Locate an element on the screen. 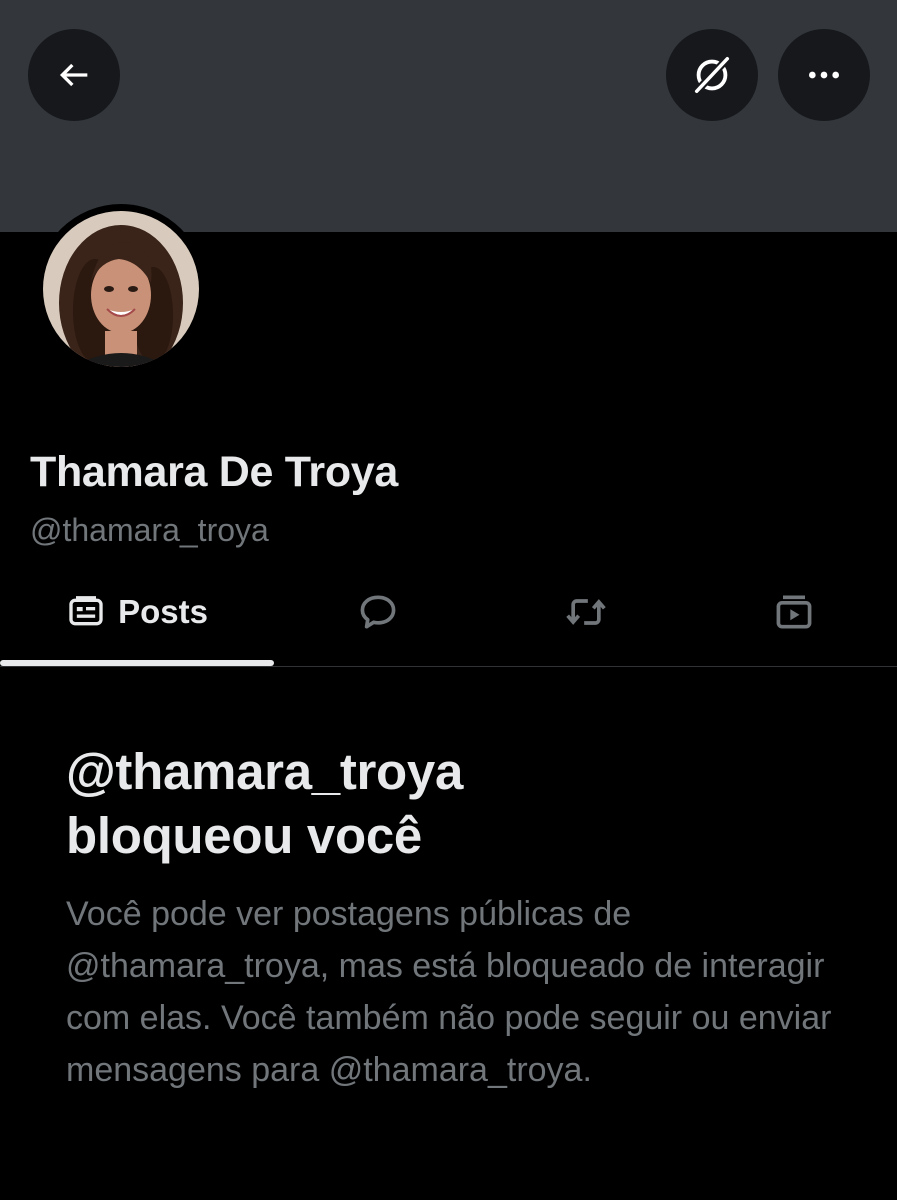 Image resolution: width=897 pixels, height=1200 pixels. reposts-icon is located at coordinates (586, 612).